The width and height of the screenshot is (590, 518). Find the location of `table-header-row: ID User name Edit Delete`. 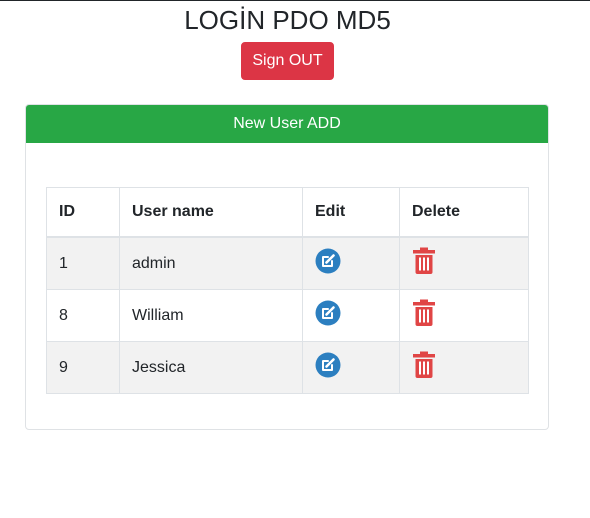

table-header-row: ID User name Edit Delete is located at coordinates (287, 212).